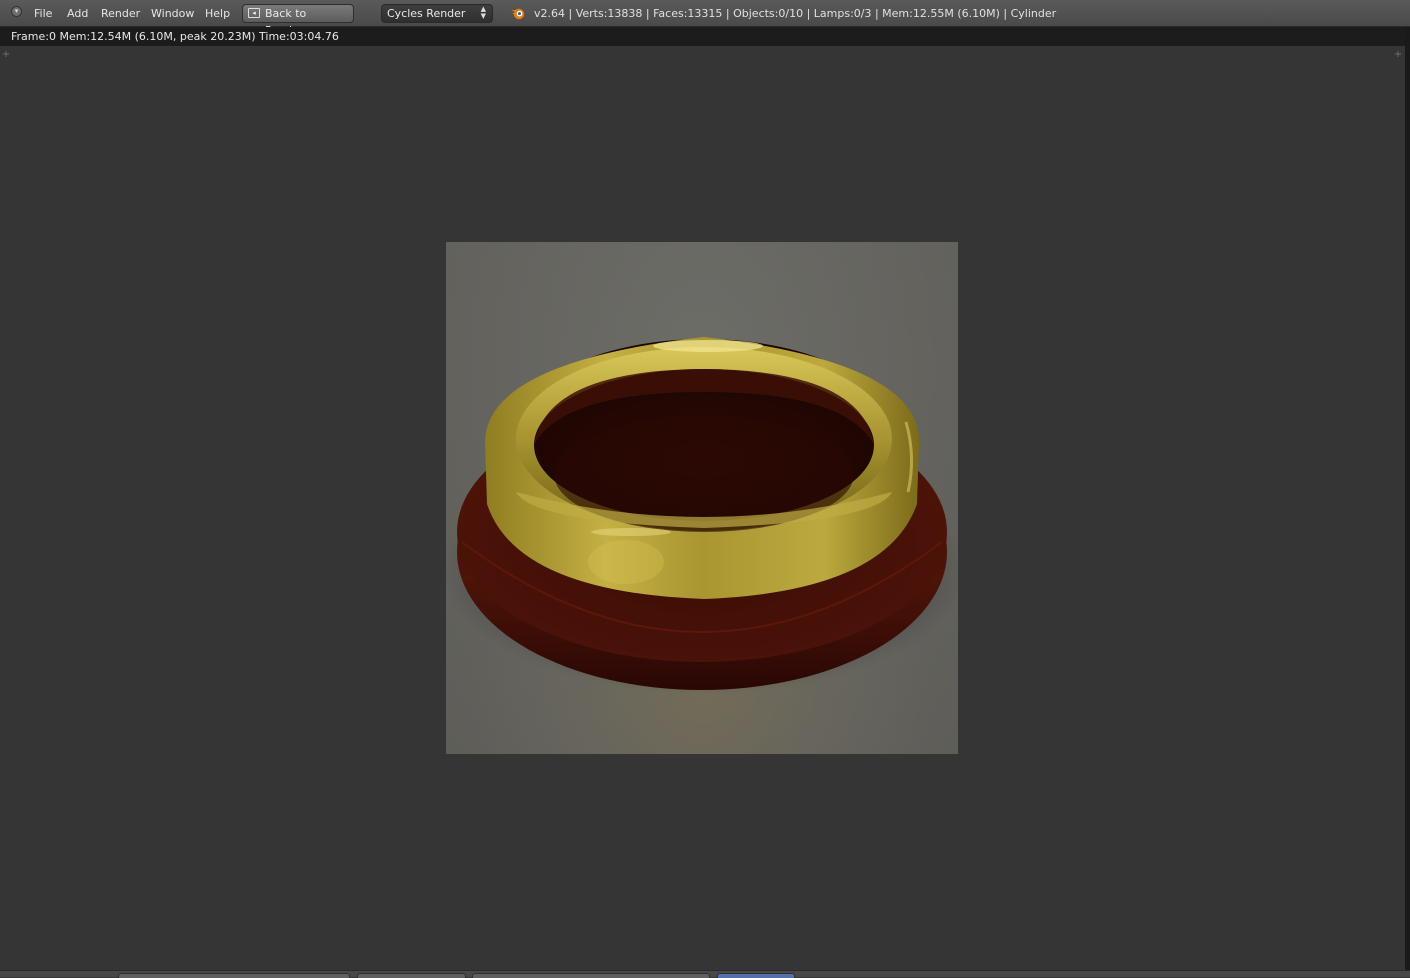 The image size is (1410, 978). I want to click on bottom-header-toggle-group, so click(756, 975).